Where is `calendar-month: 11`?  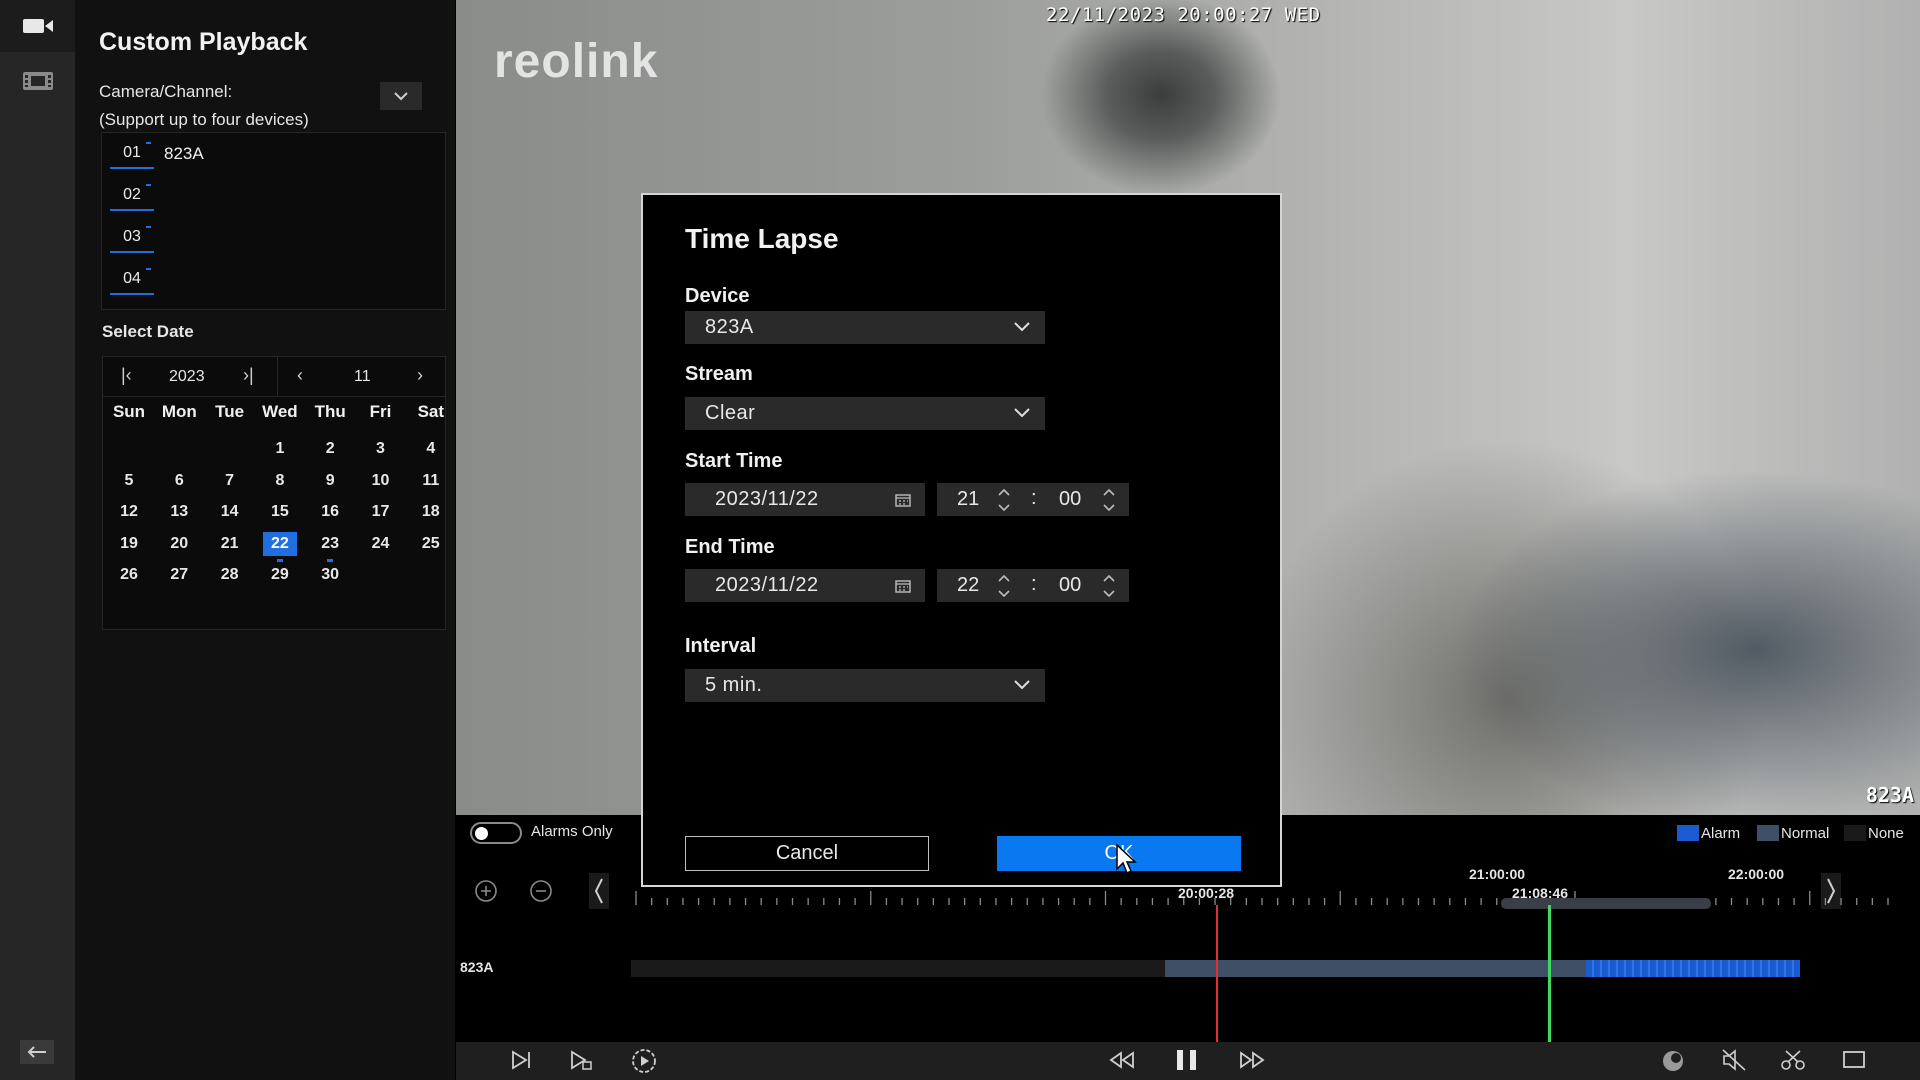
calendar-month: 11 is located at coordinates (362, 376).